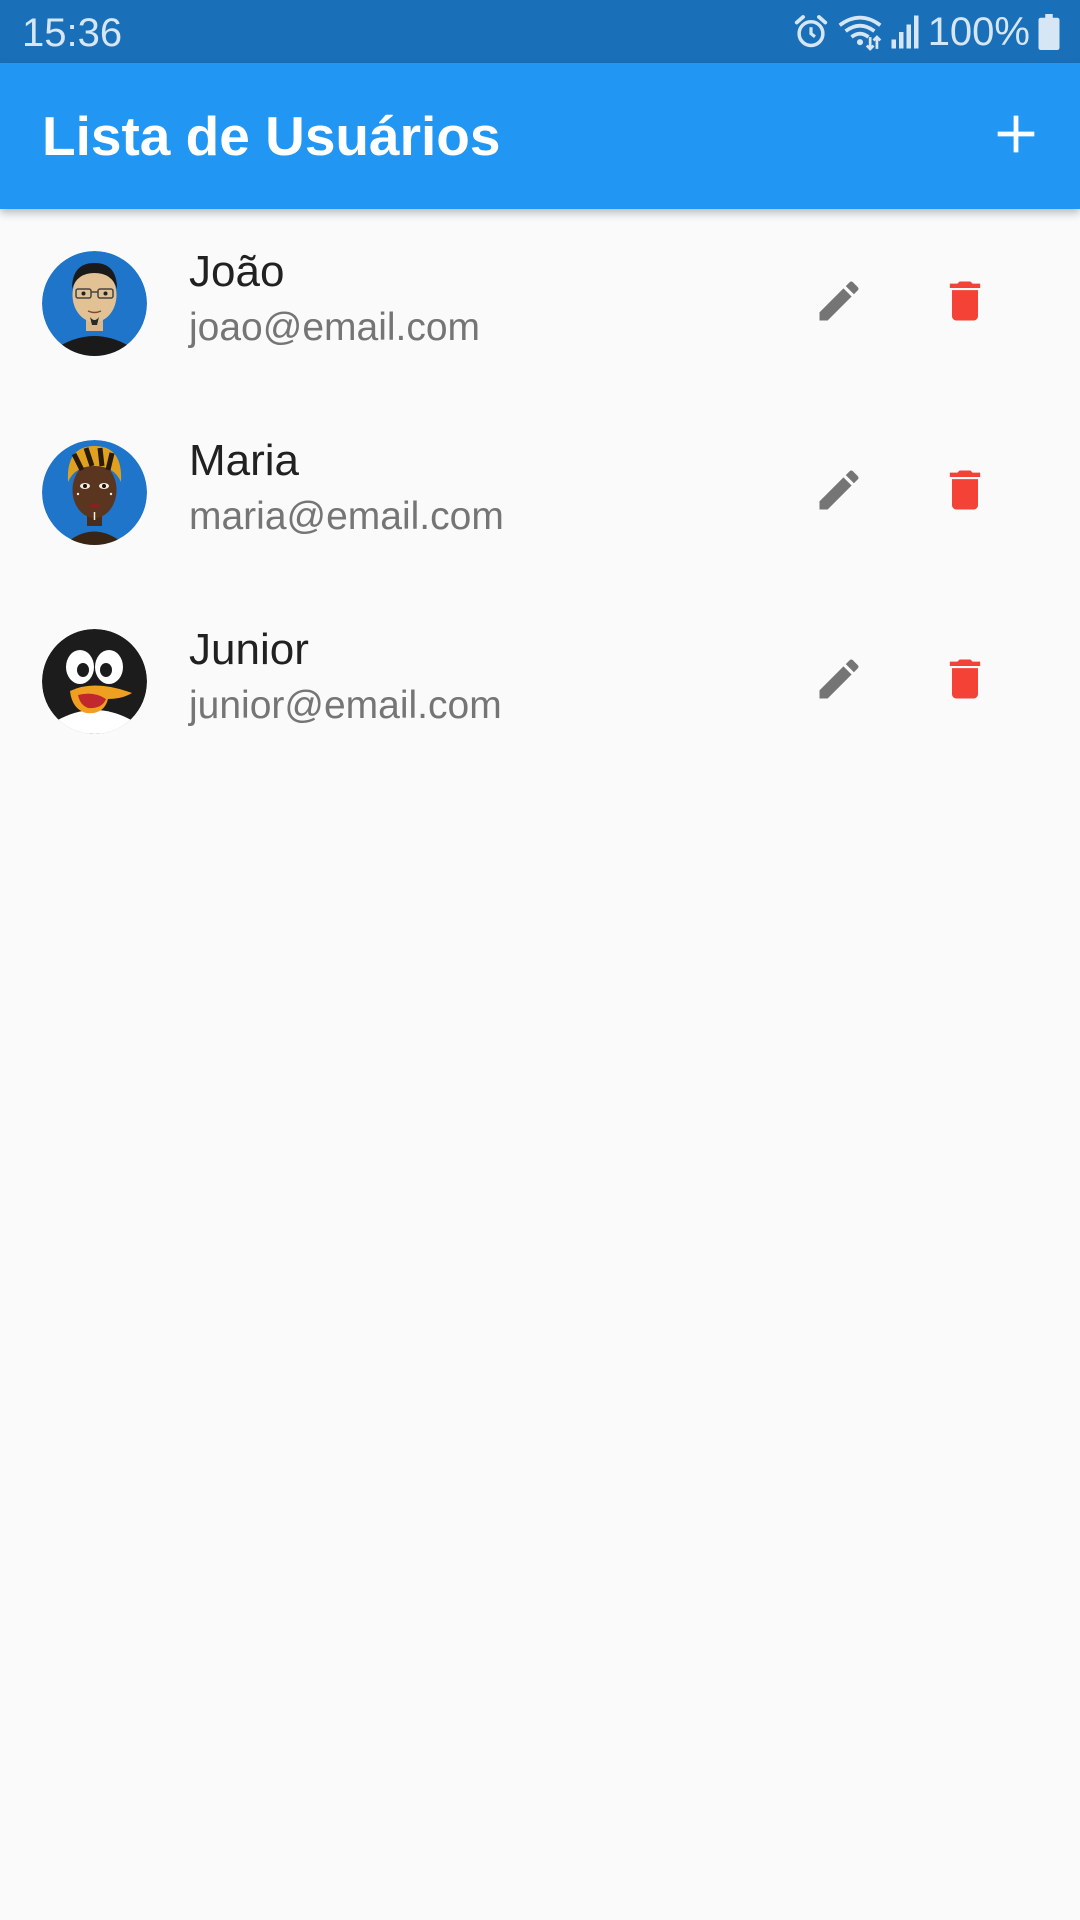 This screenshot has height=1920, width=1080. Describe the element at coordinates (249, 649) in the screenshot. I see `user-name: Junior` at that location.